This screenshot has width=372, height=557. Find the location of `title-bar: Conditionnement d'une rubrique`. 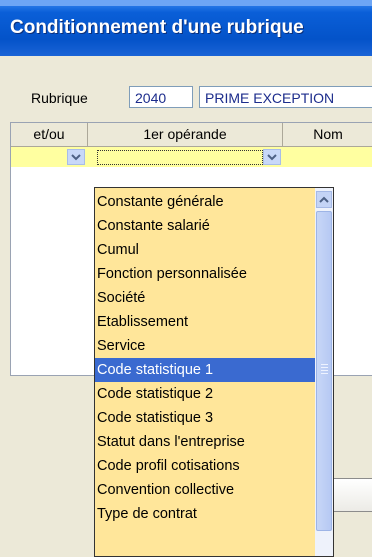

title-bar: Conditionnement d'une rubrique is located at coordinates (186, 28).